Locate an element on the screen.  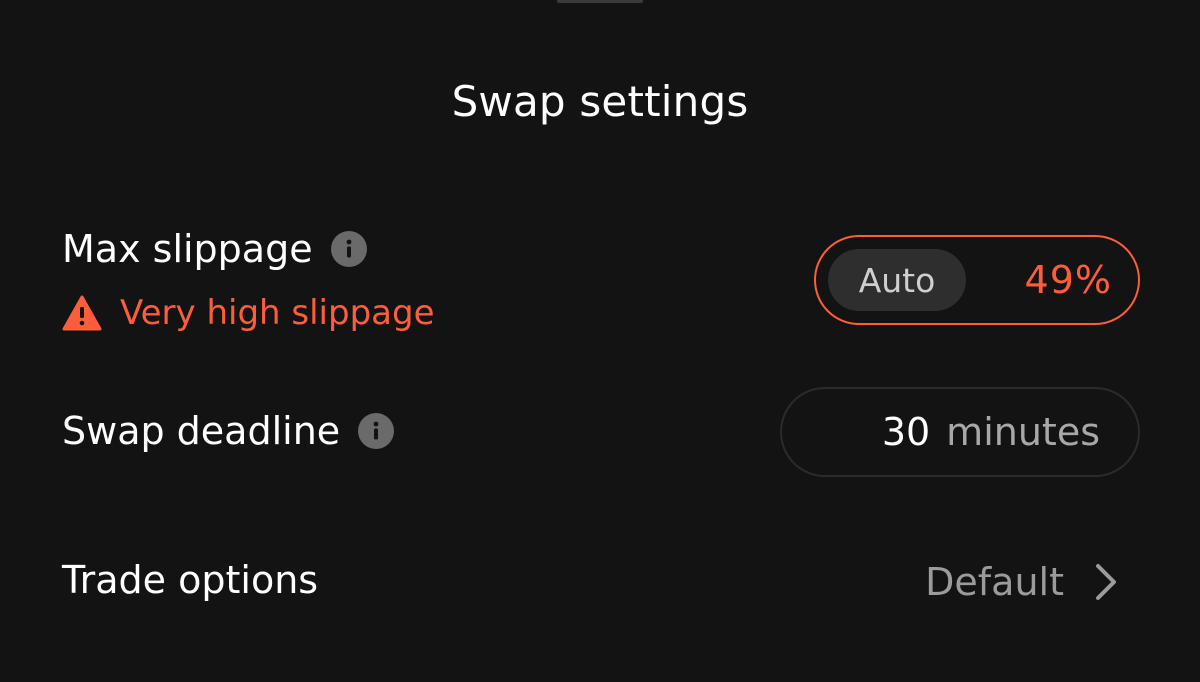
swap-deadline-label: Swap deadline is located at coordinates (201, 431).